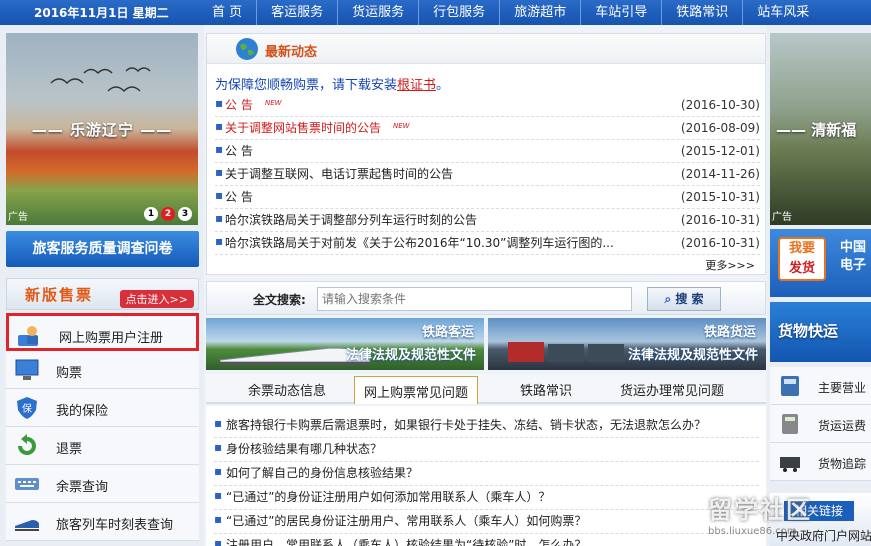 This screenshot has width=871, height=546. What do you see at coordinates (627, 344) in the screenshot?
I see `banner-freight-law: 铁路货运 法律法规及规范性文件` at bounding box center [627, 344].